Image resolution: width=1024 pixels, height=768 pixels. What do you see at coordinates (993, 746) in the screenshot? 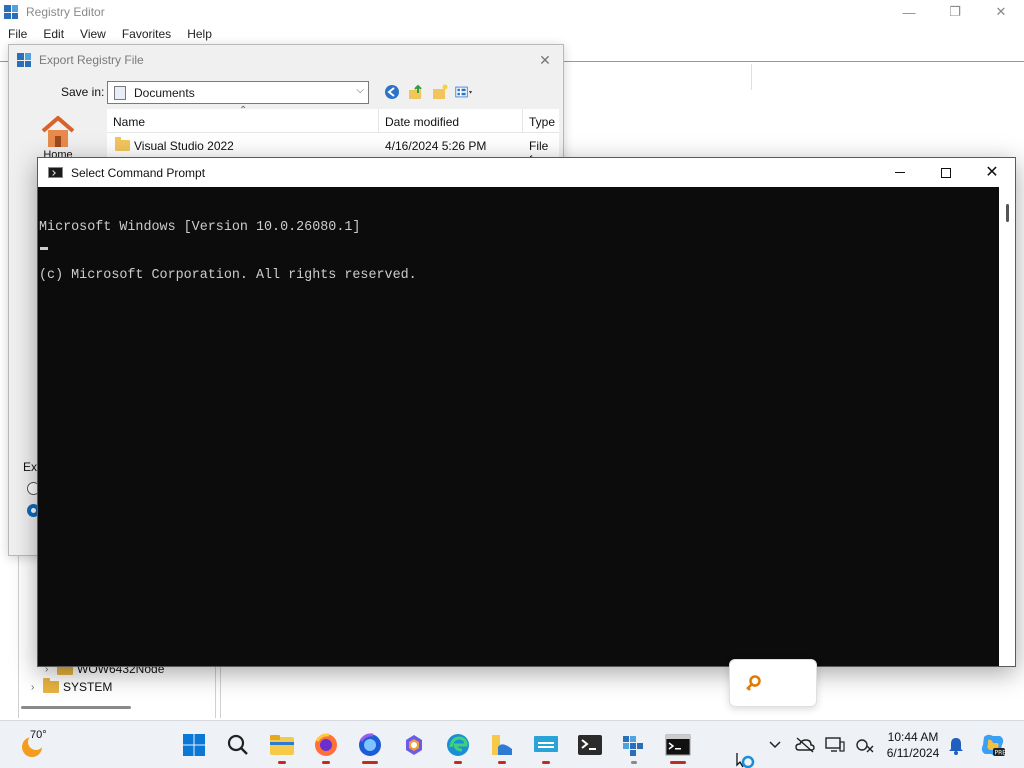
I see `copilot-icon: PRE` at bounding box center [993, 746].